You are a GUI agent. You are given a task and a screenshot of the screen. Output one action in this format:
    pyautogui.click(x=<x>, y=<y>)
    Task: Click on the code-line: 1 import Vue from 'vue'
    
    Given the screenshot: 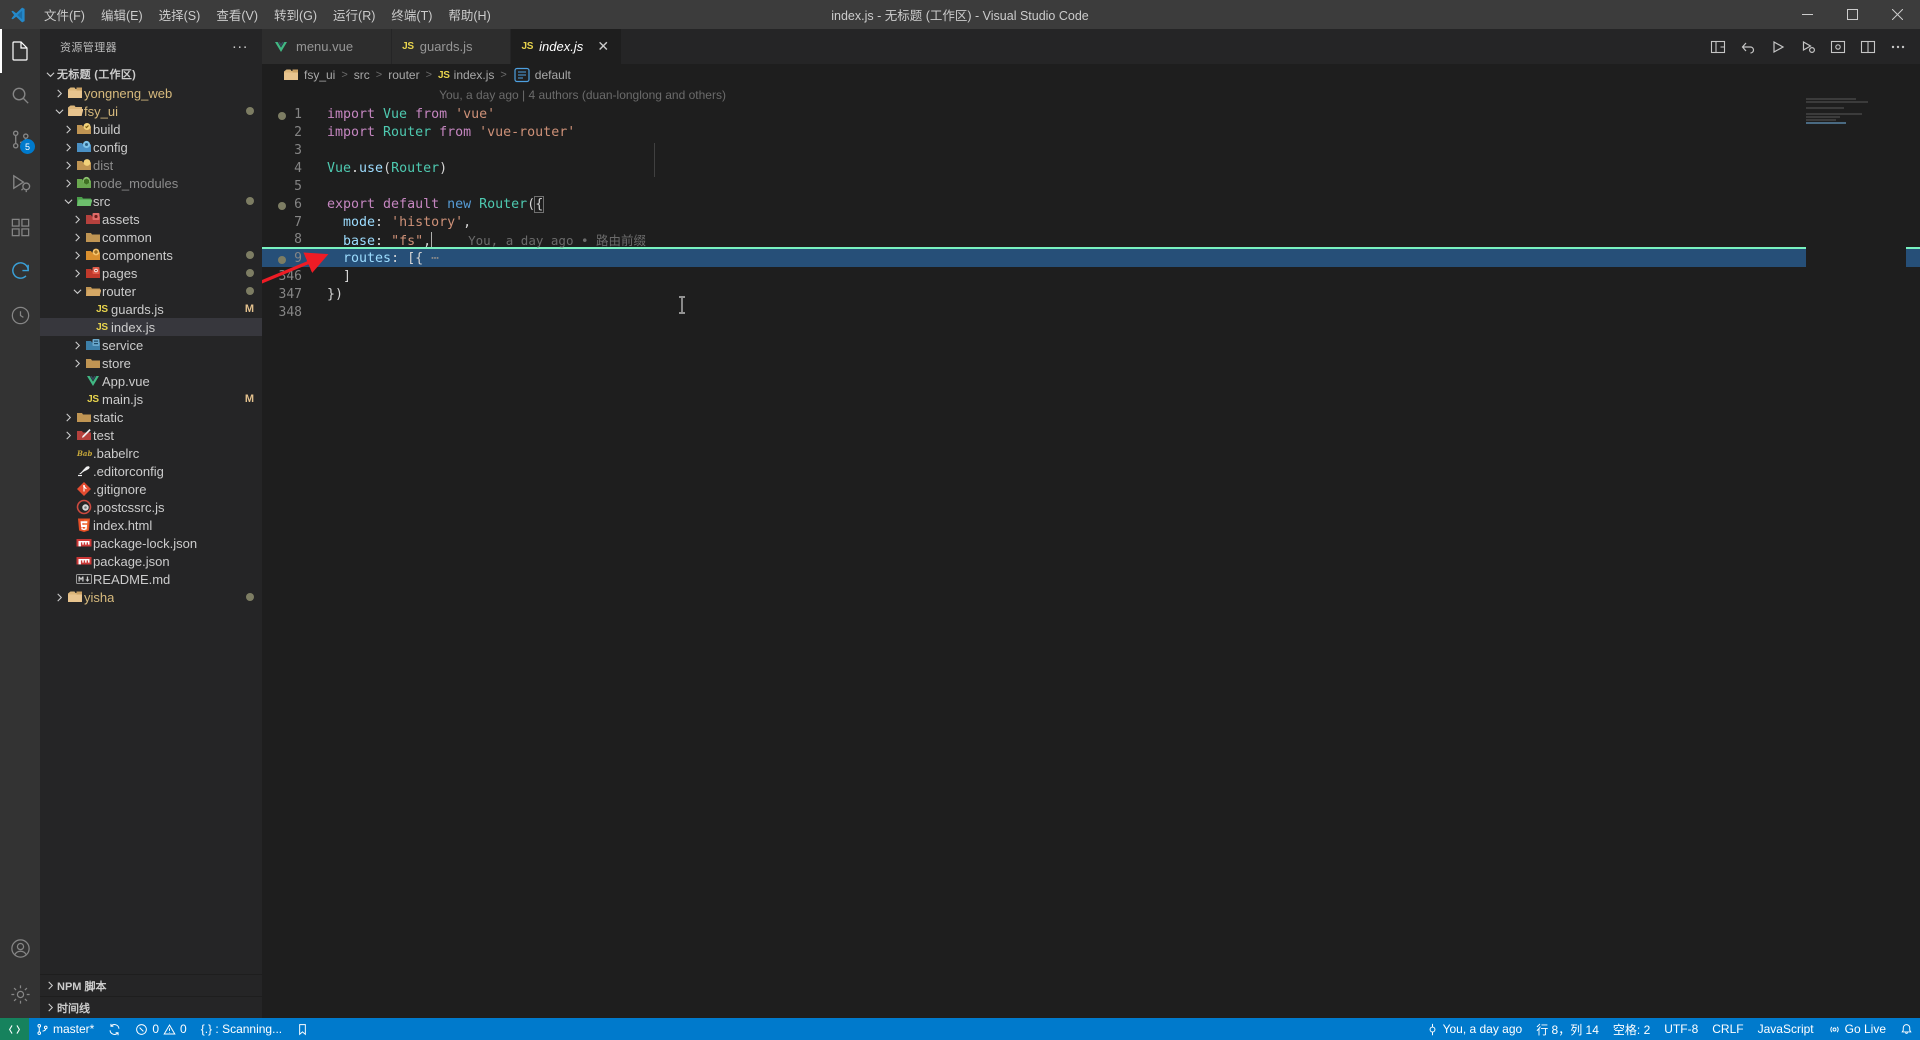 What is the action you would take?
    pyautogui.click(x=1091, y=114)
    